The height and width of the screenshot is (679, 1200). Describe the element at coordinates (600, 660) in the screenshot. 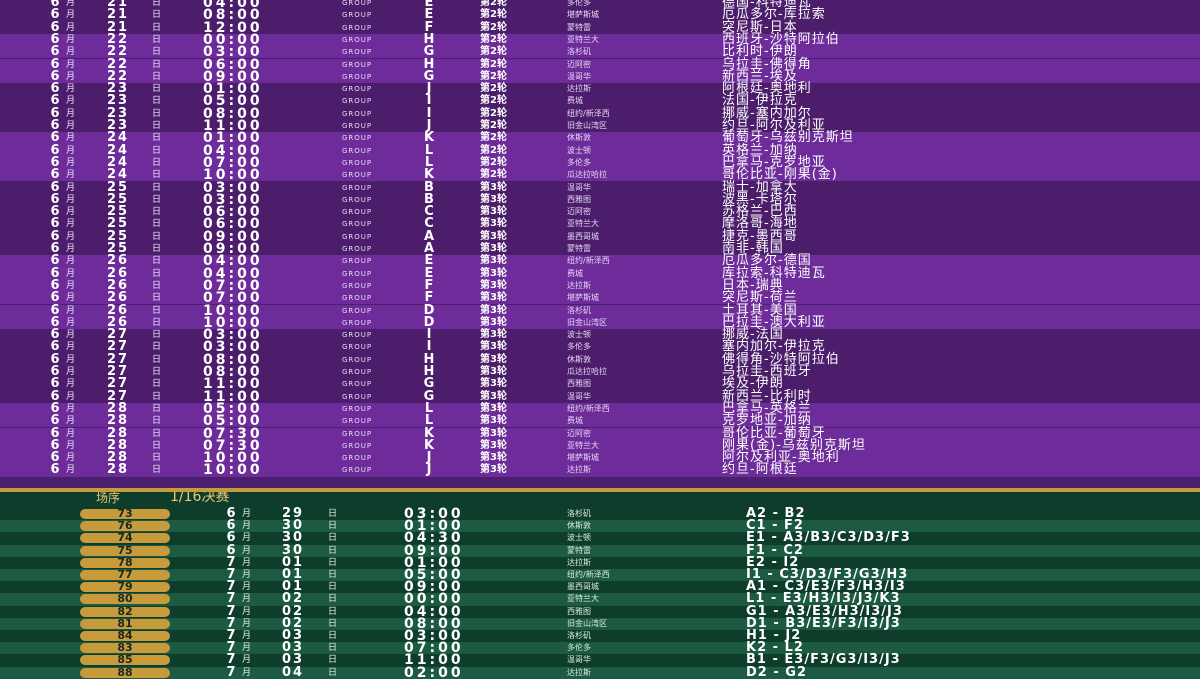

I see `knockout-row: 85 7 月 03 日 11:00 温哥华 B1 - E3/F3/G3/I3/J3` at that location.